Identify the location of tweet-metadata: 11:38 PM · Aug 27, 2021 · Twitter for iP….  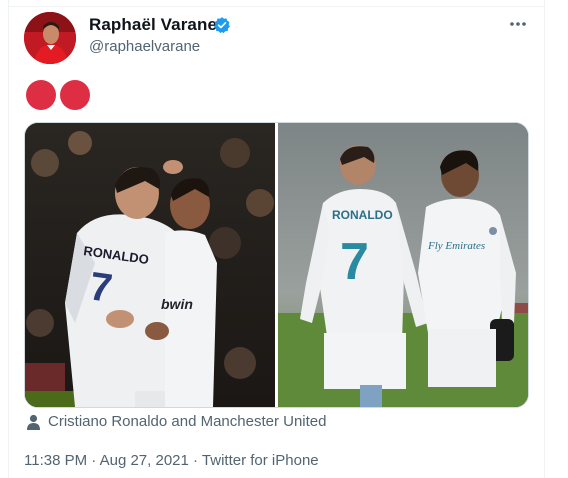
(171, 460).